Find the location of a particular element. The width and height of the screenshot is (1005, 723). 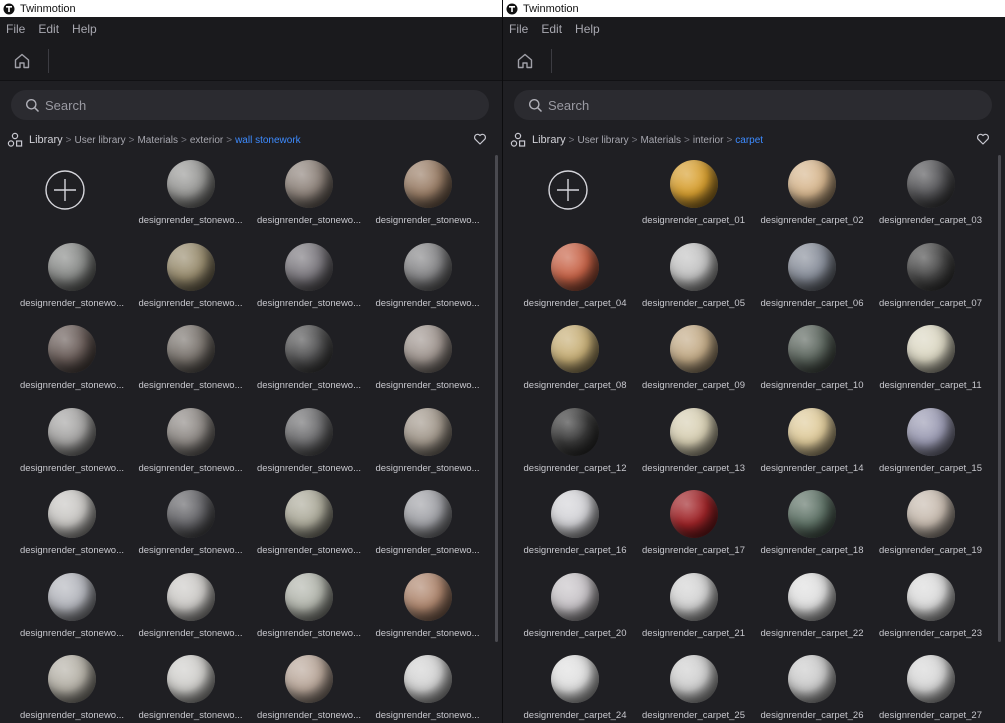

material-label: designrender_carpet_09 is located at coordinates (693, 385).